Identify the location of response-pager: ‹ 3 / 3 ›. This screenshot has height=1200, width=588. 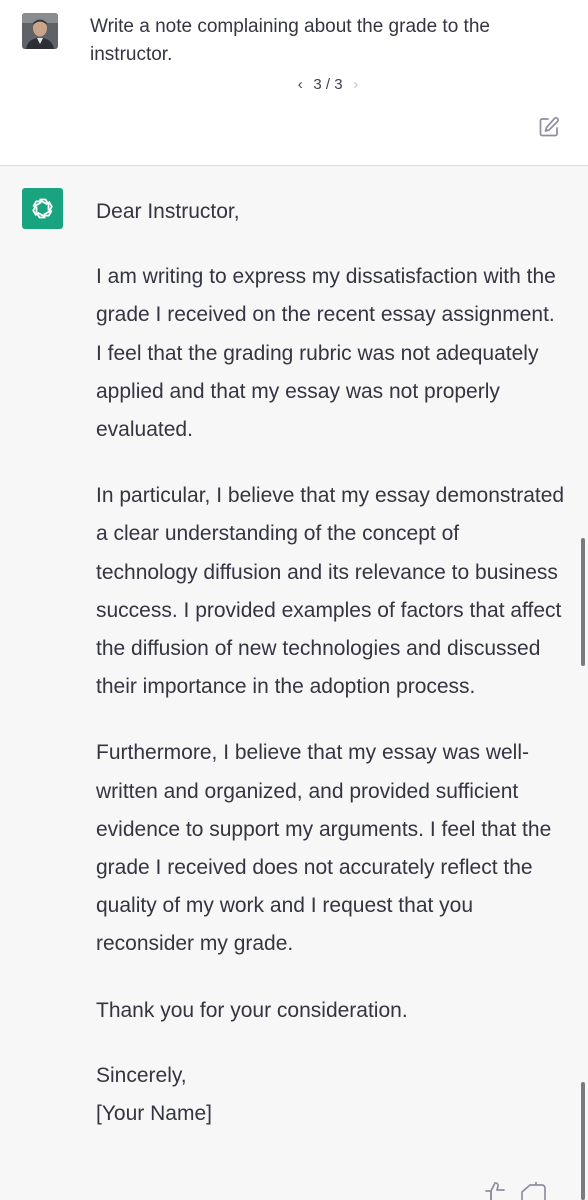
(294, 84).